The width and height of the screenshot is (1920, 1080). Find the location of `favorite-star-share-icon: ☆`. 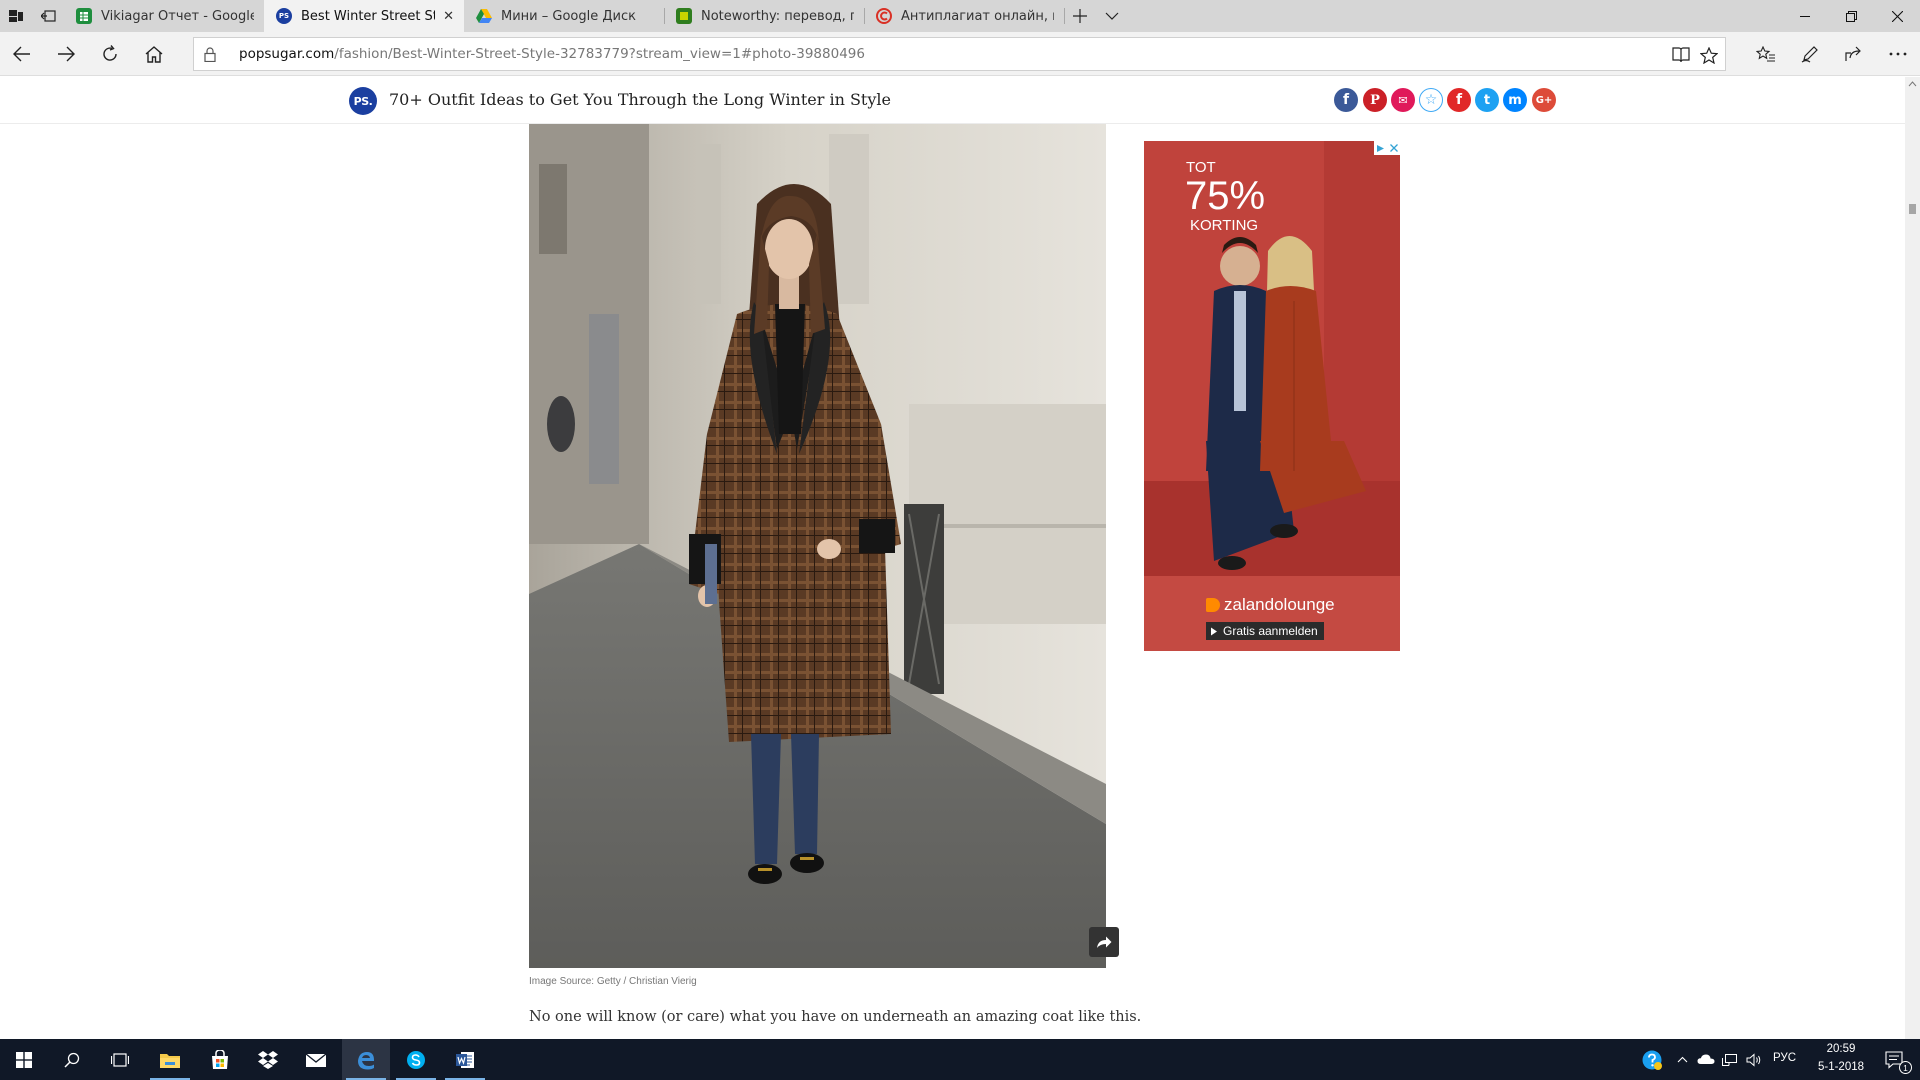

favorite-star-share-icon: ☆ is located at coordinates (1431, 100).